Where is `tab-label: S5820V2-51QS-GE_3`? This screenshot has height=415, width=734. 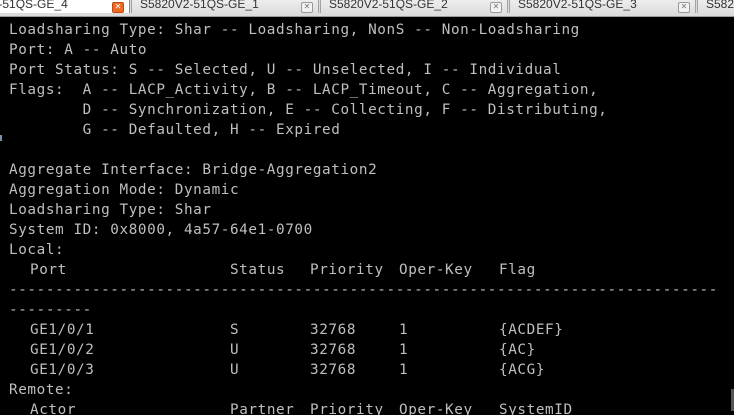 tab-label: S5820V2-51QS-GE_3 is located at coordinates (577, 5).